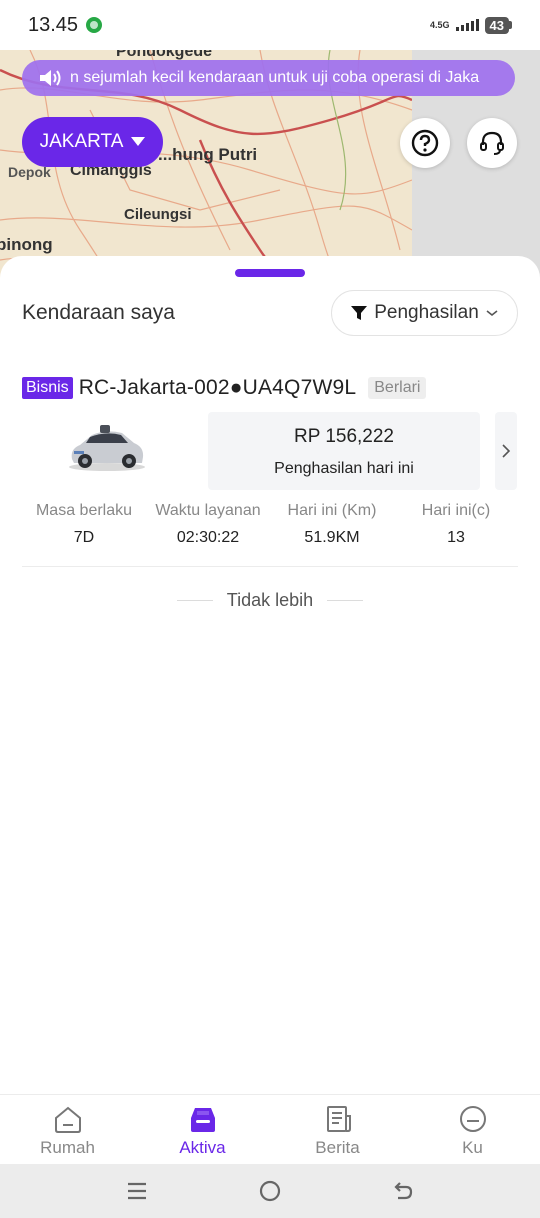  I want to click on menu-icon, so click(136, 1191).